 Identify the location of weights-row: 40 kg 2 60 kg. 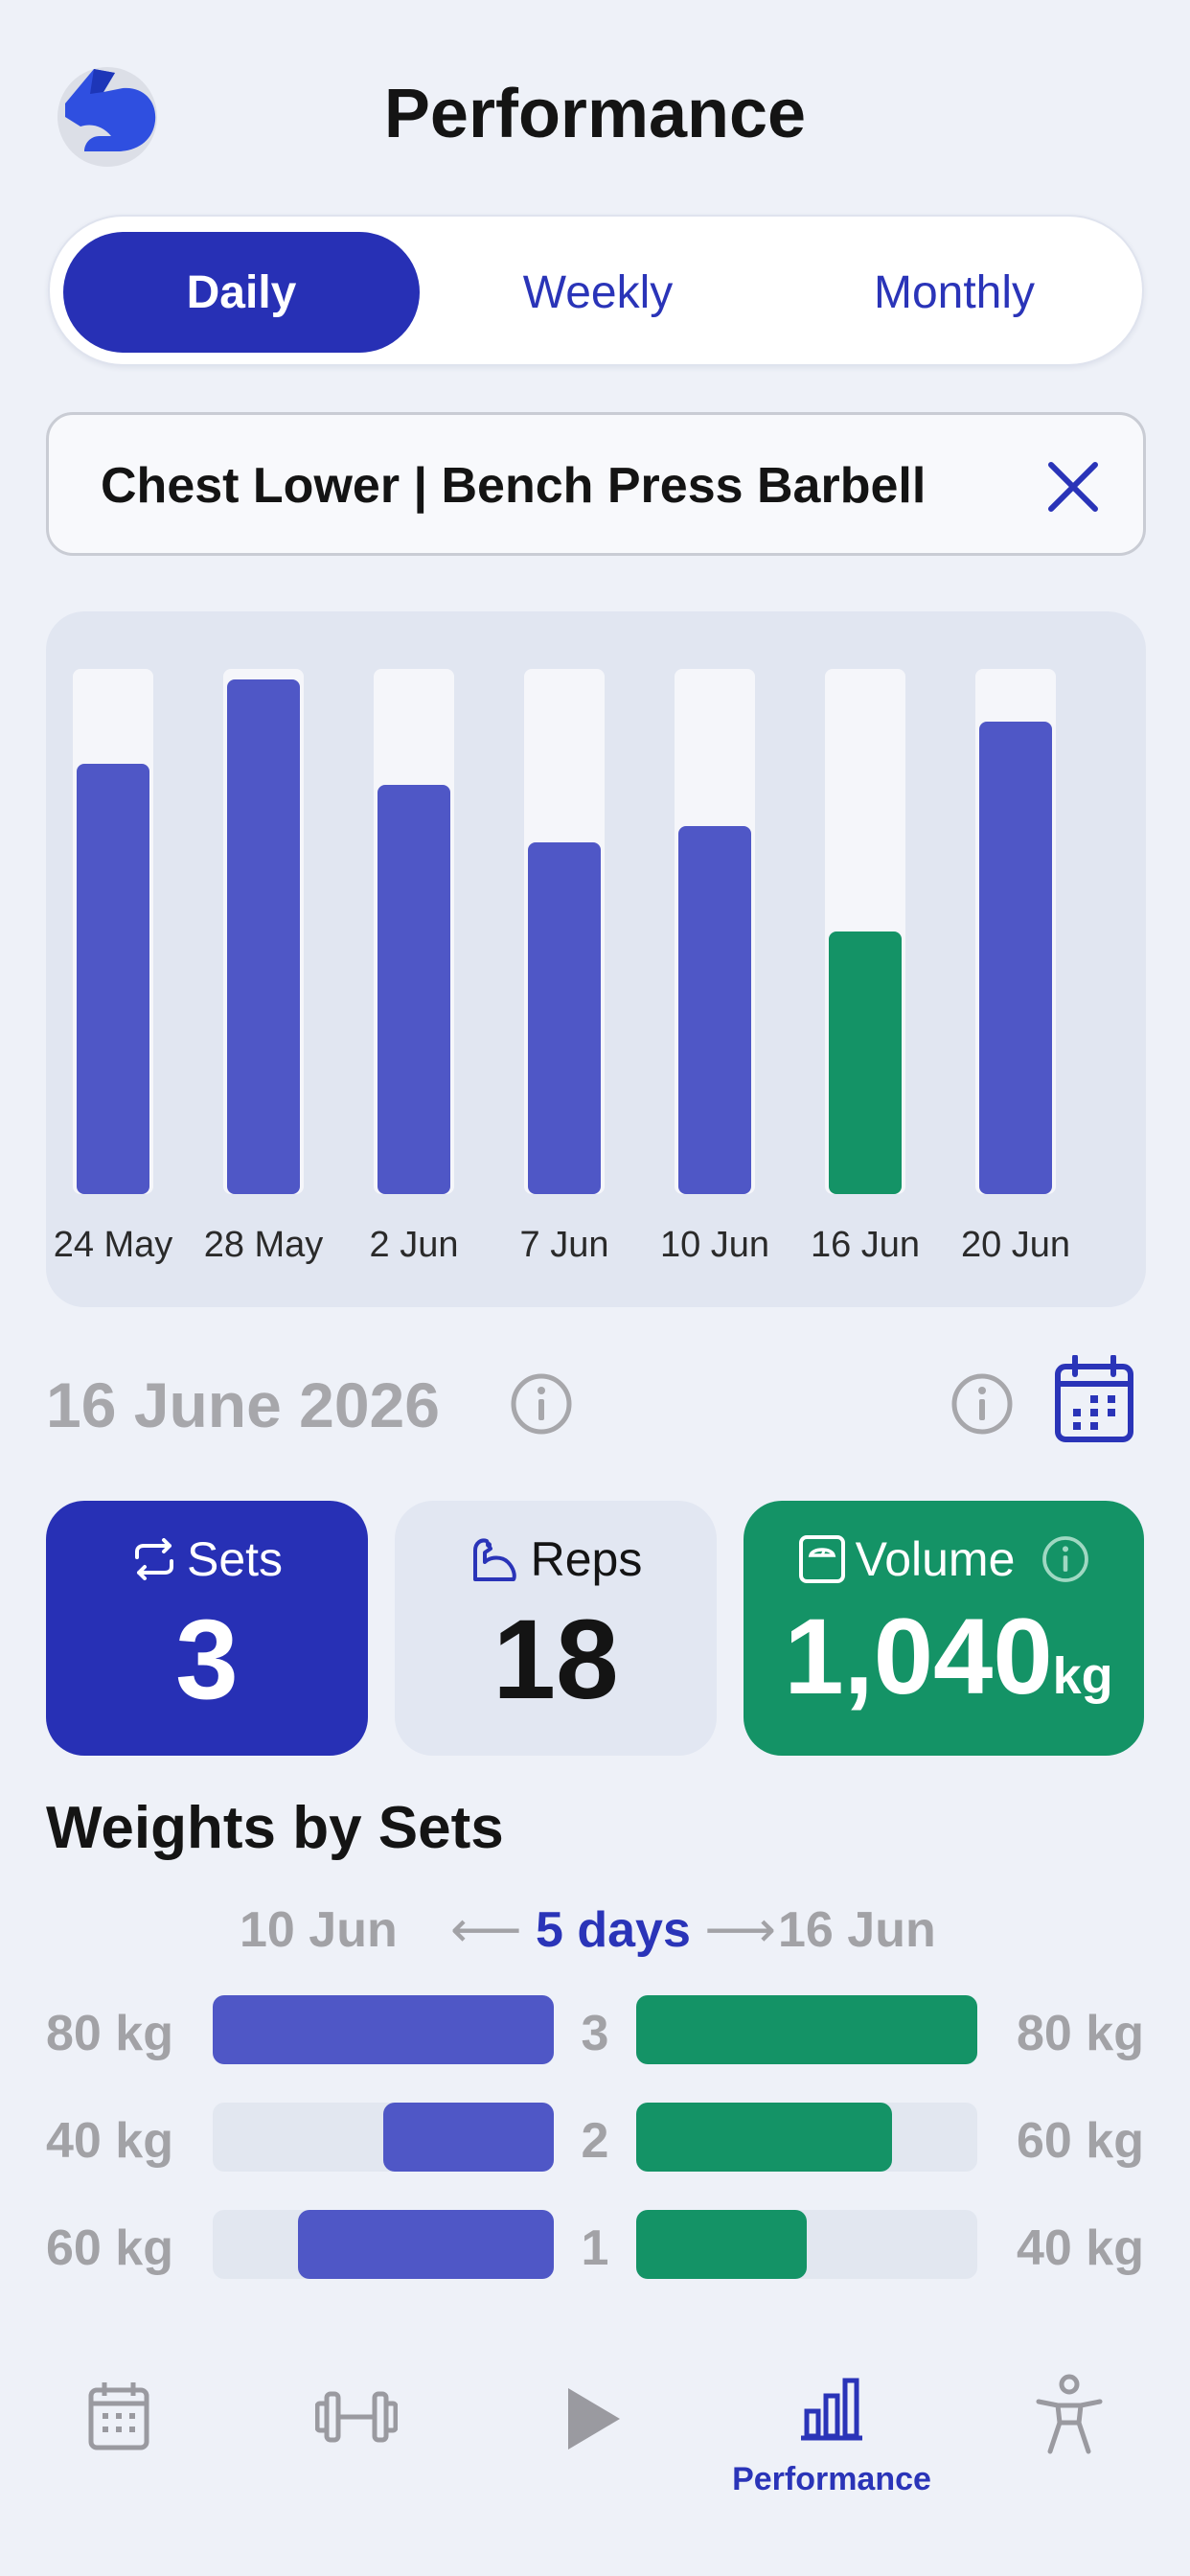
(595, 2139).